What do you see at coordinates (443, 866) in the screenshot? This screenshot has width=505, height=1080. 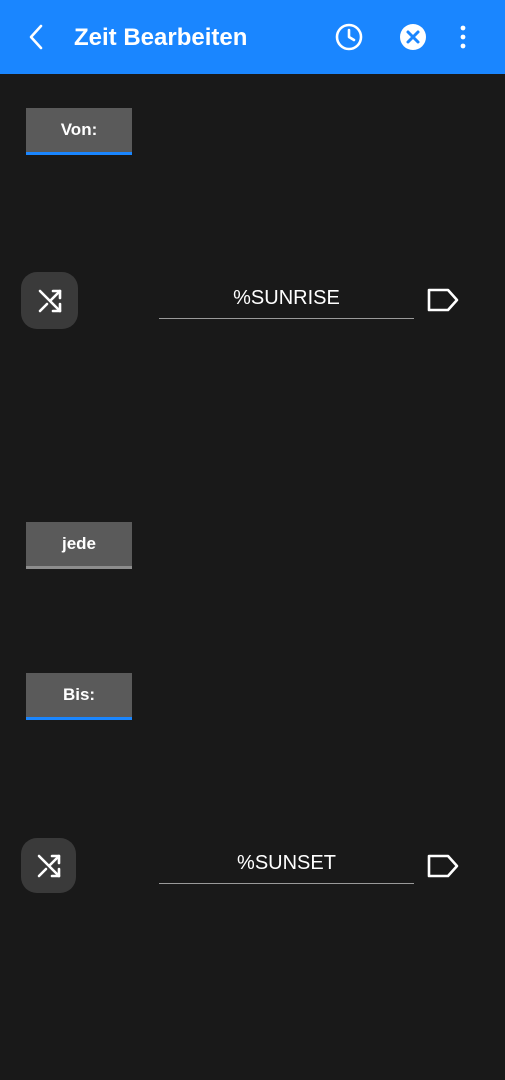 I see `to-tag-icon` at bounding box center [443, 866].